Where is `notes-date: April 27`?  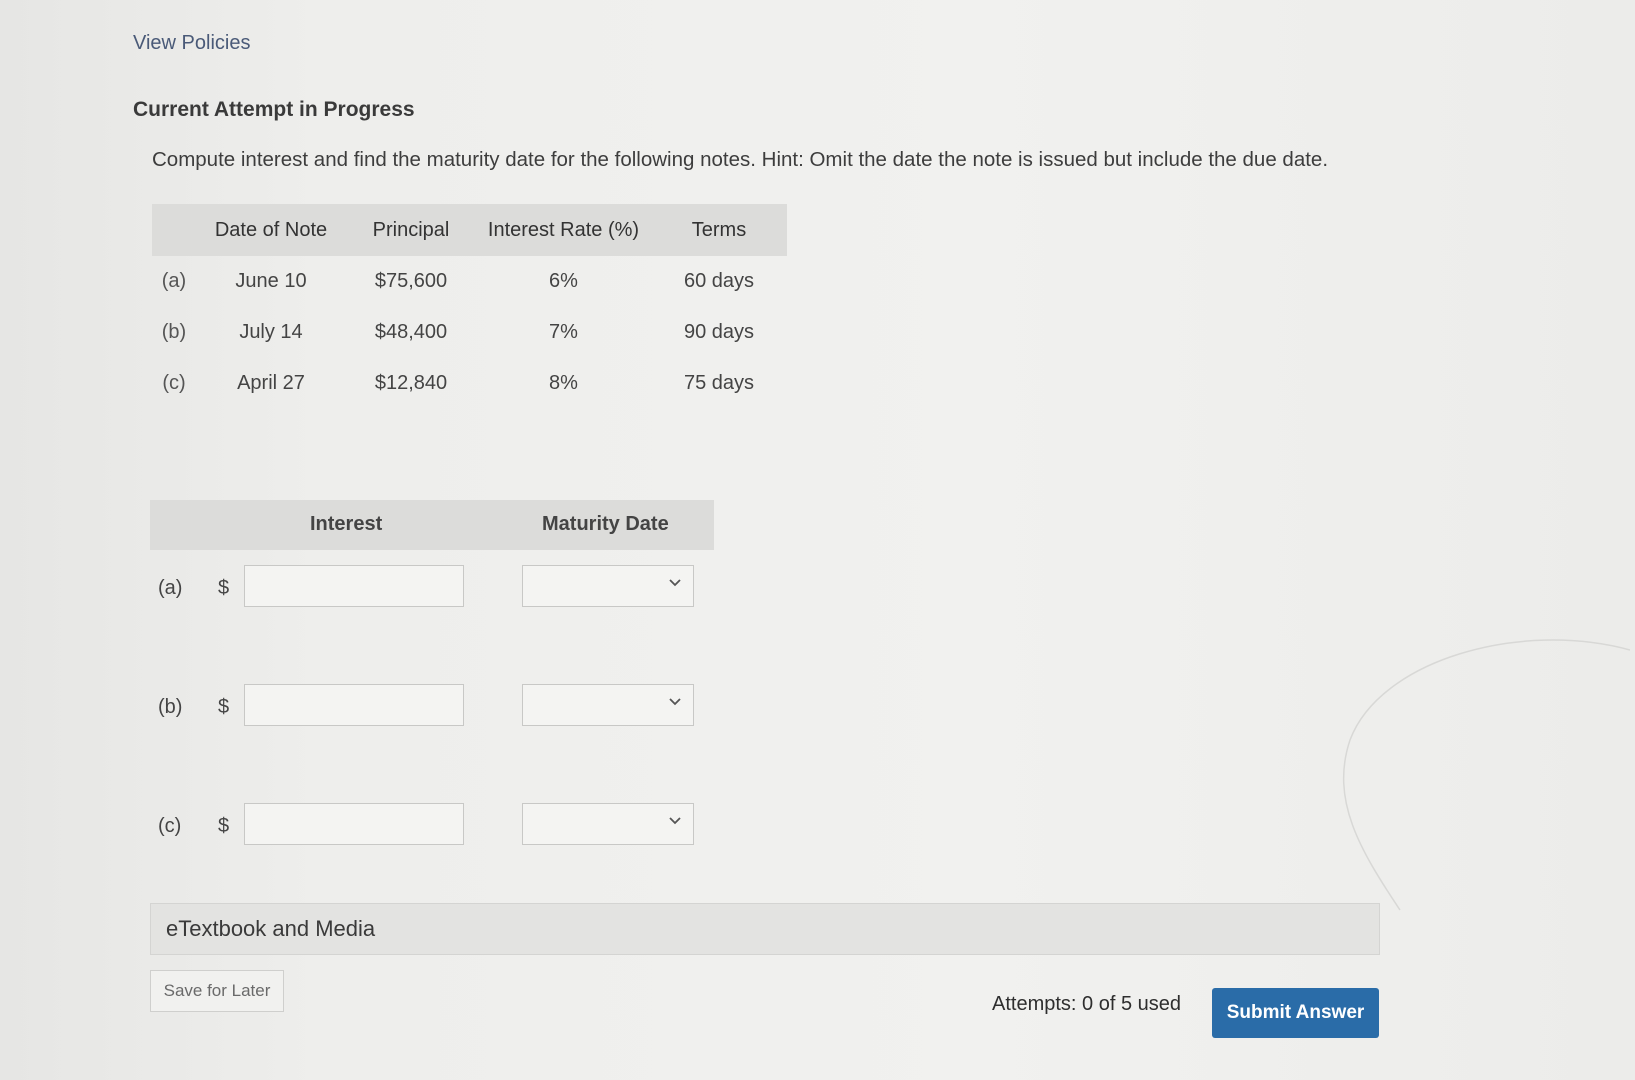 notes-date: April 27 is located at coordinates (271, 383).